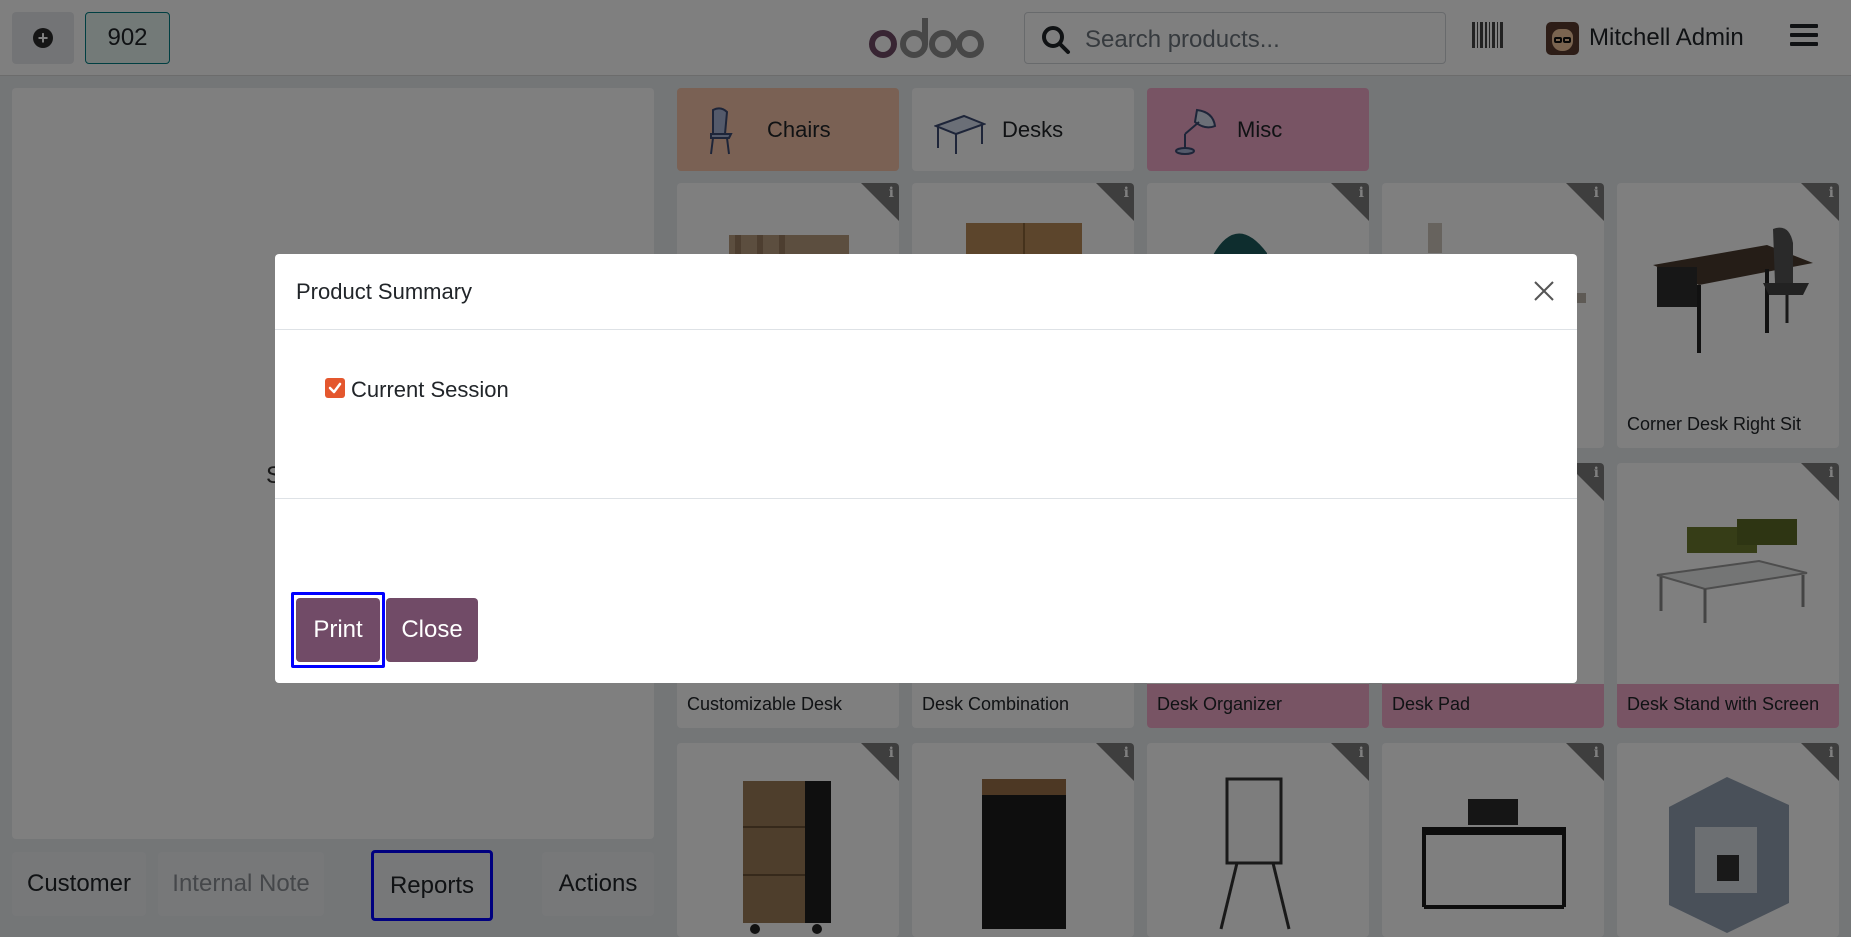  I want to click on print-button-label: Print, so click(338, 629).